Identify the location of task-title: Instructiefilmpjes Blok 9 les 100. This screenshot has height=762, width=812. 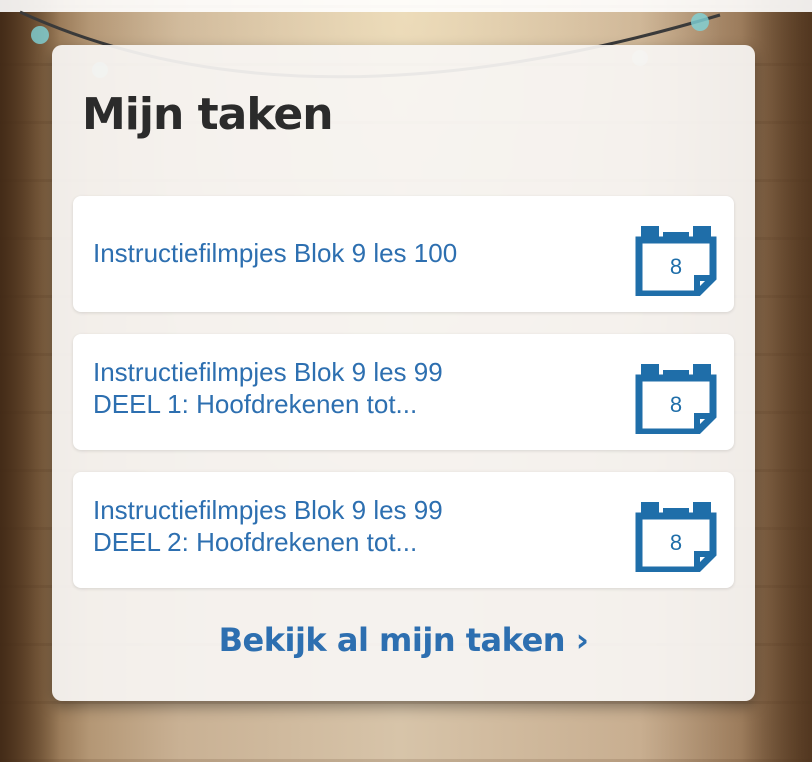
(353, 253).